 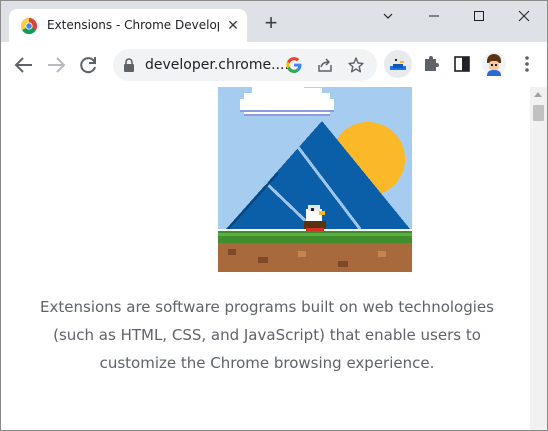 I want to click on close-window-button, so click(x=524, y=17).